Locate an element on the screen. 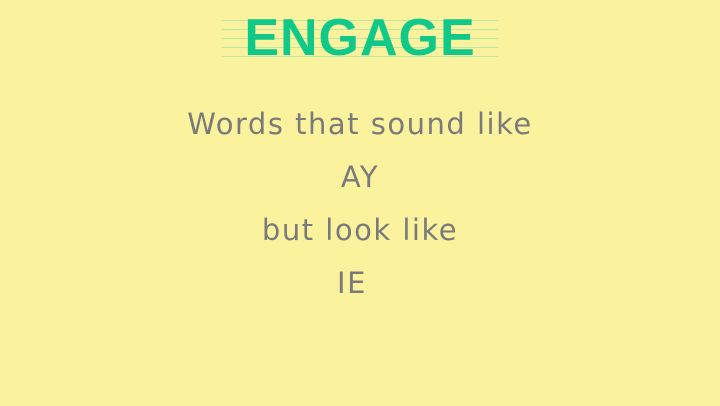  slide-title: ENGAGE is located at coordinates (360, 38).